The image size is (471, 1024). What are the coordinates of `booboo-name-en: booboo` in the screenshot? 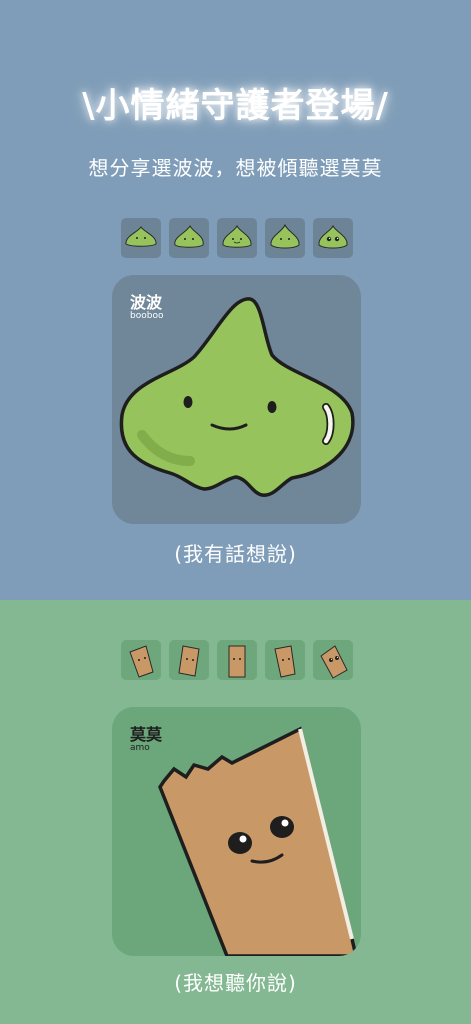 It's located at (147, 316).